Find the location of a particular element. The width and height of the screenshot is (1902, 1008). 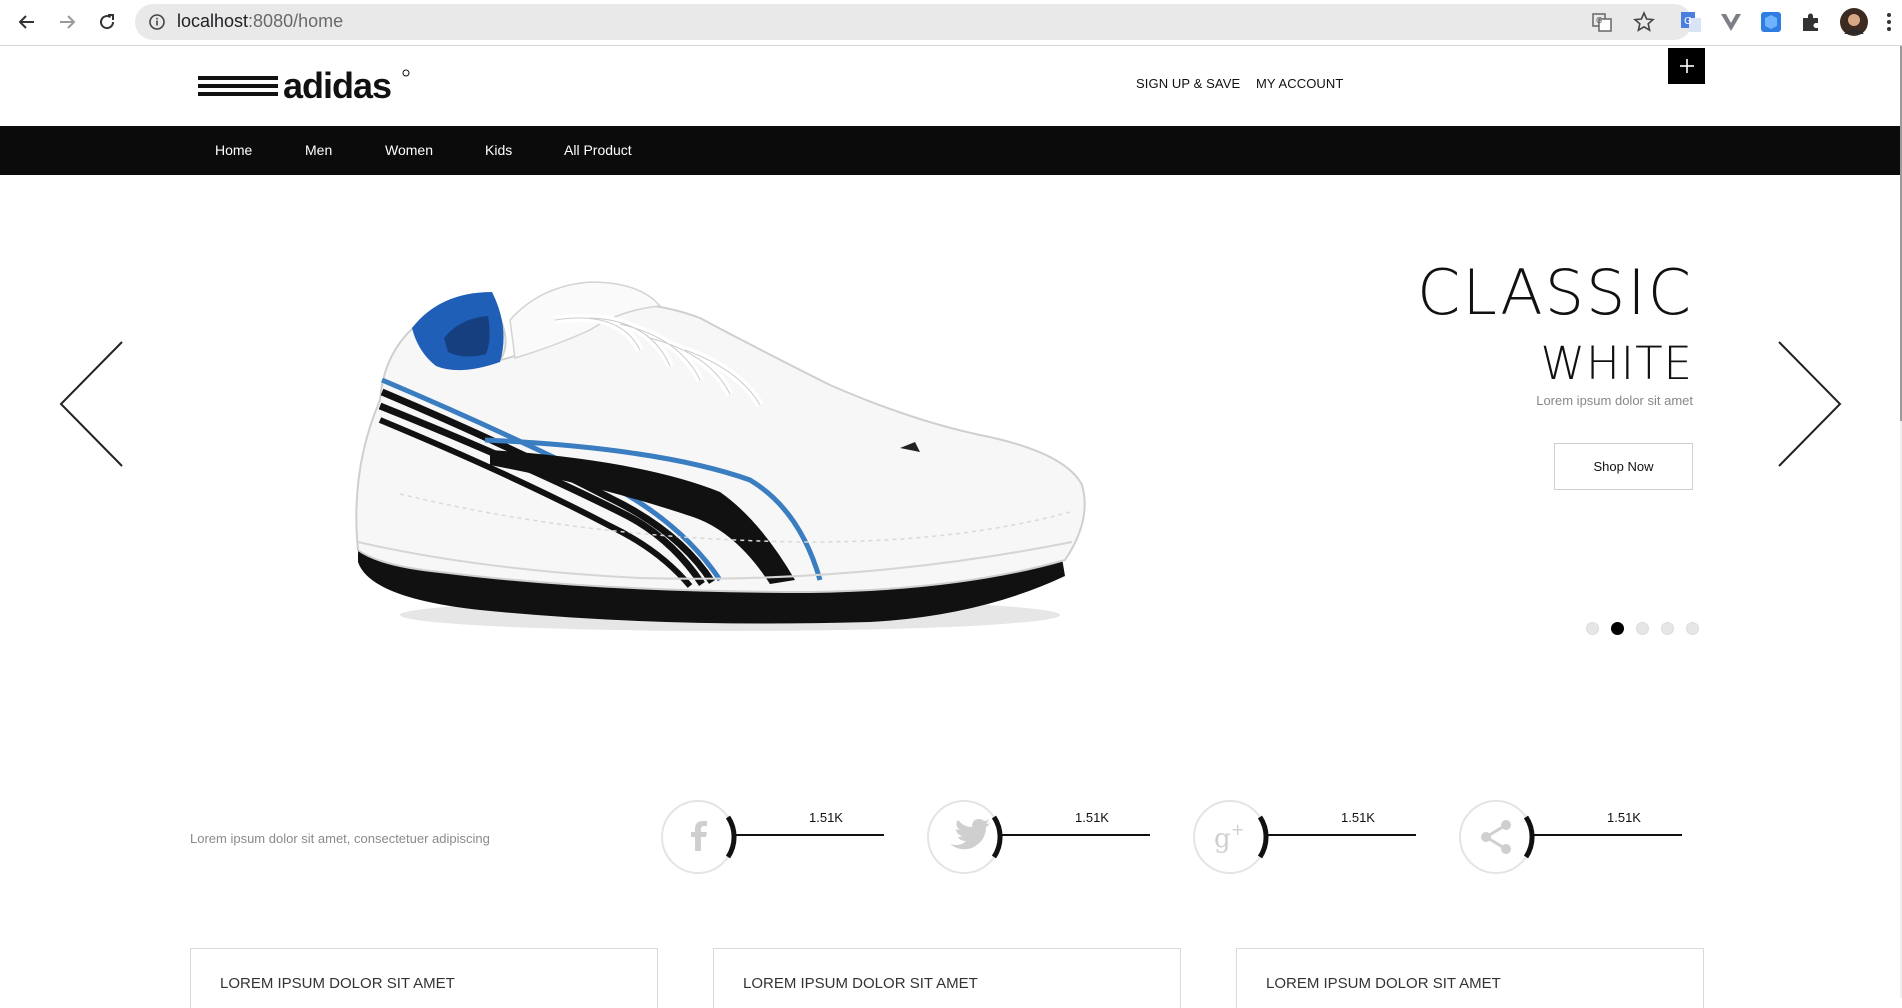

sign-up-save-link: SIGN UP & SAVE is located at coordinates (1188, 83).